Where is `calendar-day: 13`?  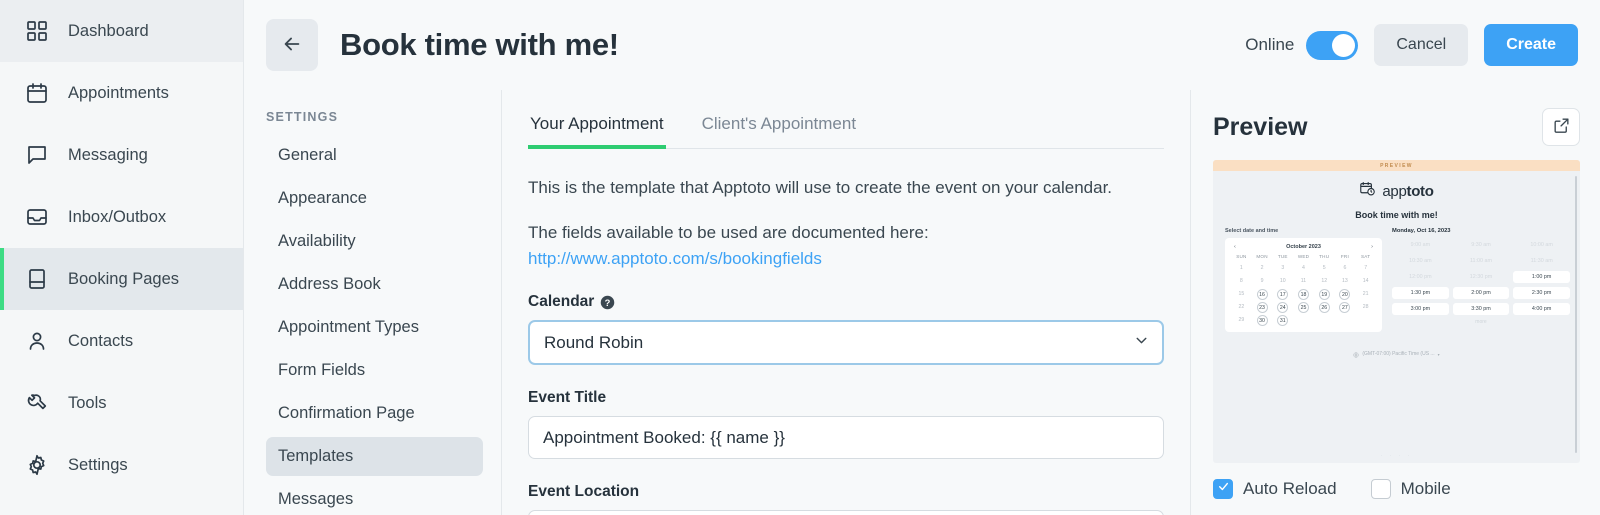 calendar-day: 13 is located at coordinates (1345, 281).